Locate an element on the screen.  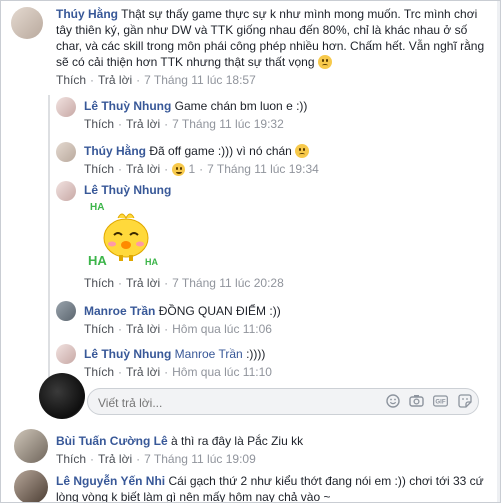
mention-tag: Manroe Trần is located at coordinates (209, 354).